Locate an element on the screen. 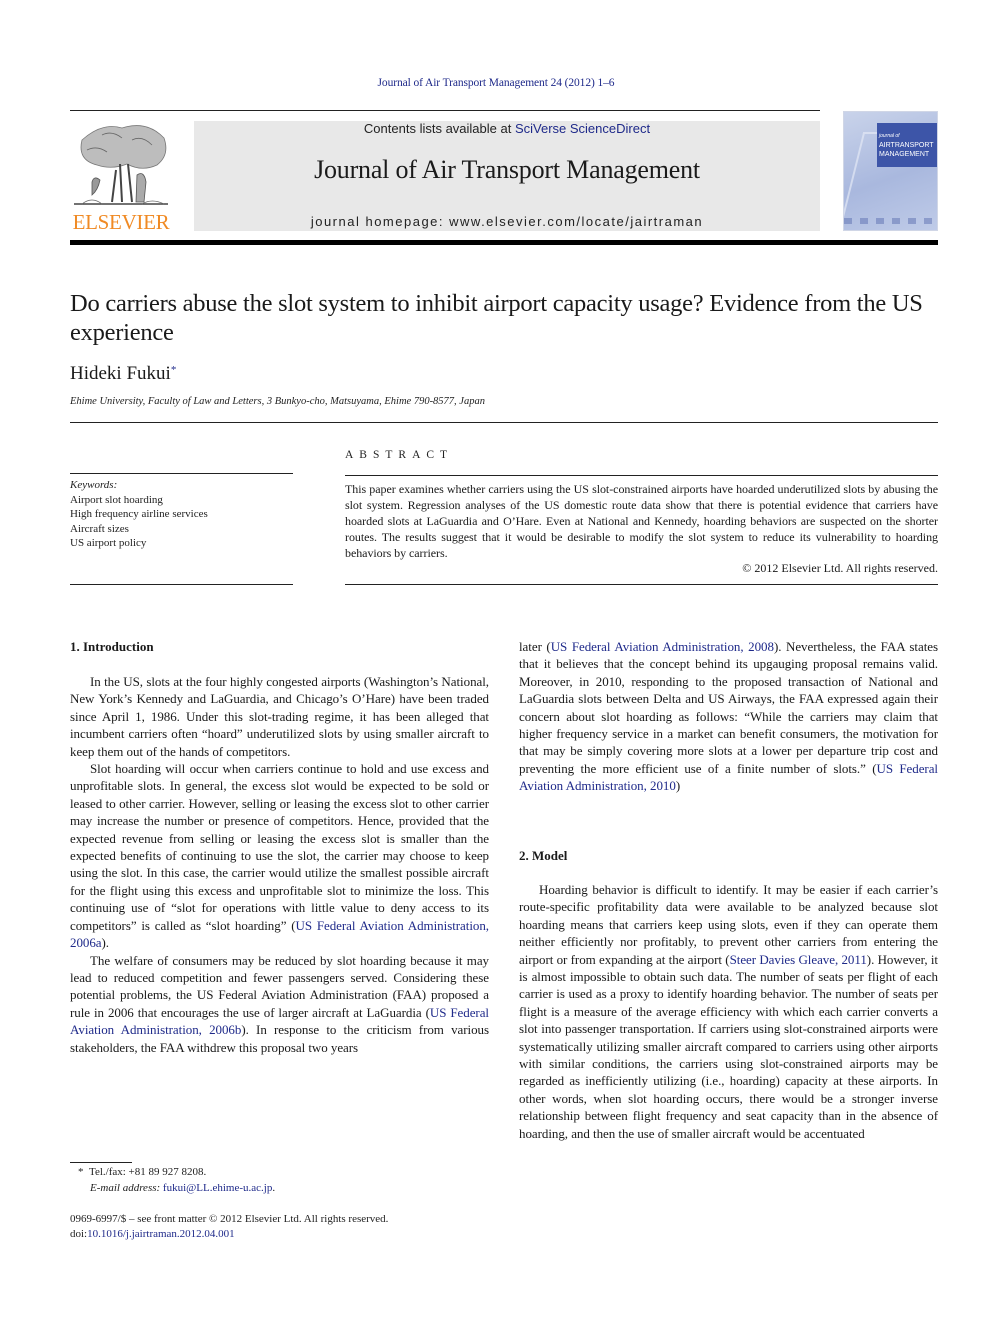 The width and height of the screenshot is (992, 1323). header-thick-rule is located at coordinates (504, 242).